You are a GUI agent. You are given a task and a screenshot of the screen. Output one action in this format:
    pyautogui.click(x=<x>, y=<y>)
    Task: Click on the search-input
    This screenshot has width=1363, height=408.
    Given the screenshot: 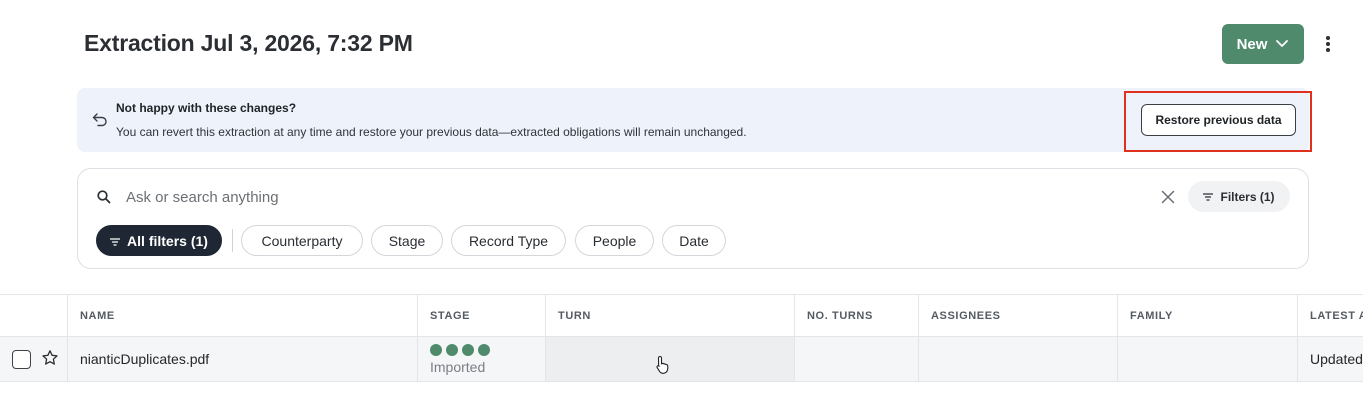 What is the action you would take?
    pyautogui.click(x=576, y=197)
    